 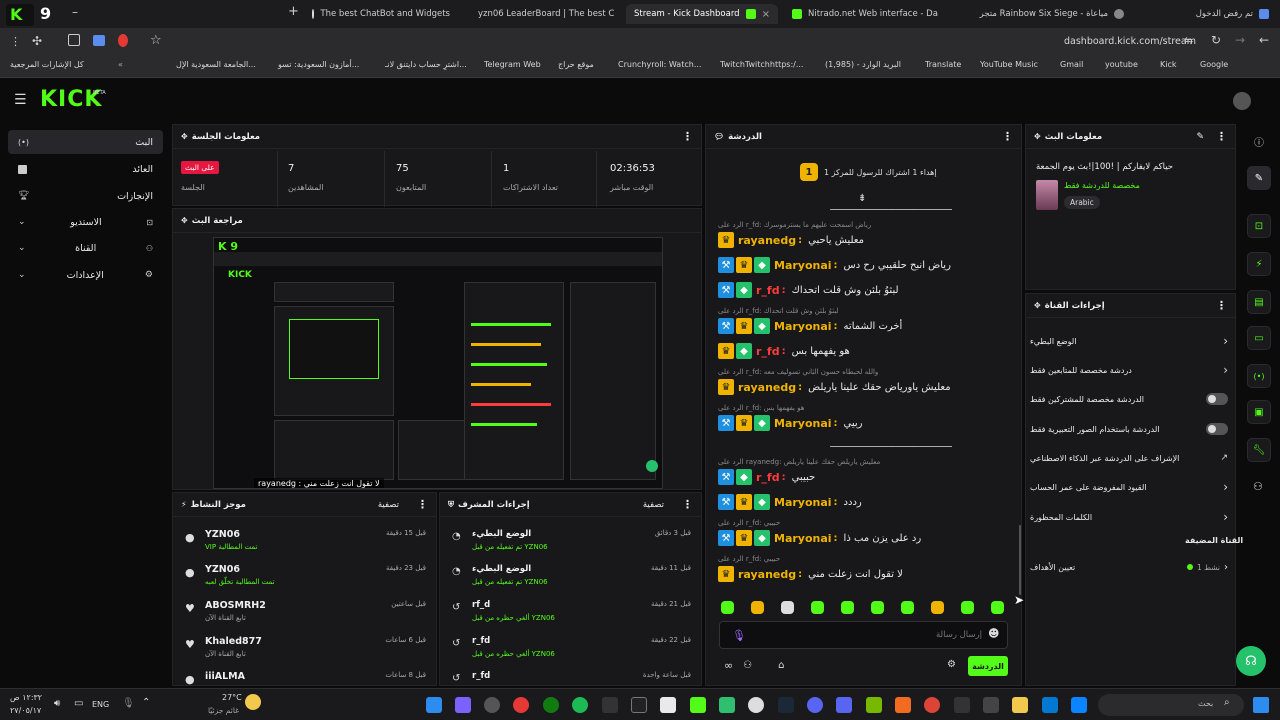 What do you see at coordinates (304, 610) in the screenshot?
I see `activity-item: ♥ ABOSMRH2 تابع القناة الآن قبل ساعتين` at bounding box center [304, 610].